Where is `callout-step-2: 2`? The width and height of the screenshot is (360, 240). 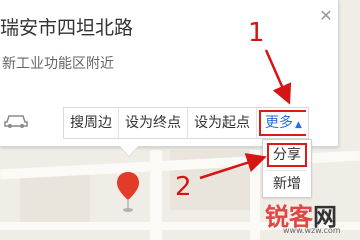
callout-step-2: 2 is located at coordinates (183, 187).